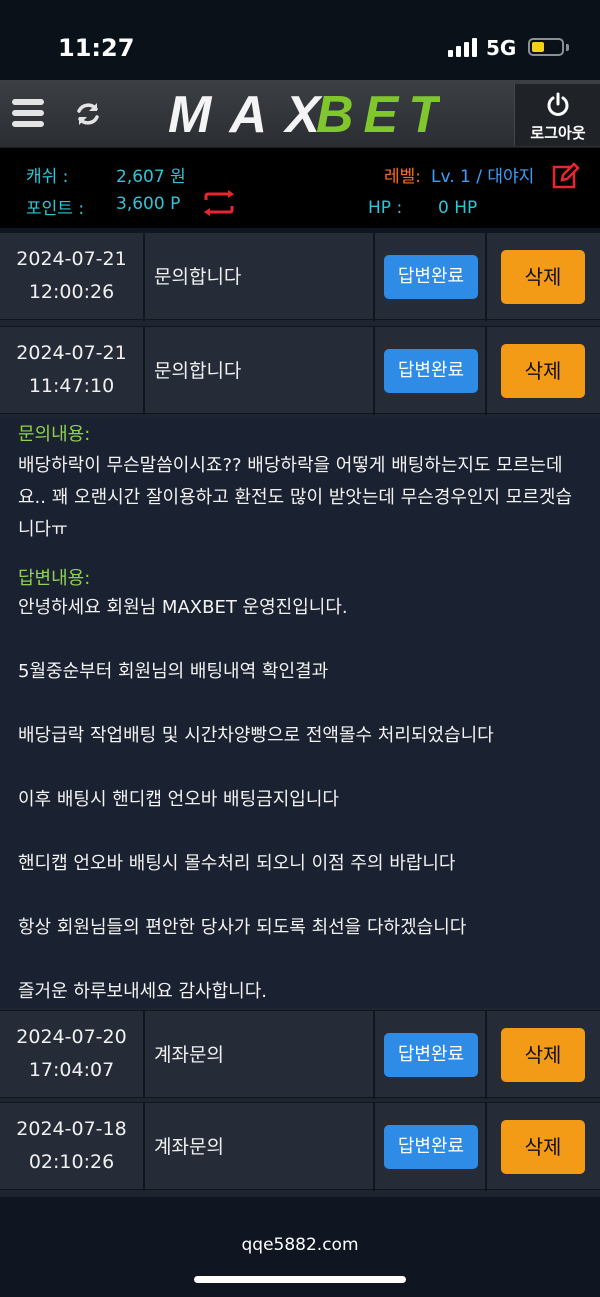  I want to click on site-url: qqe5882.com, so click(300, 1245).